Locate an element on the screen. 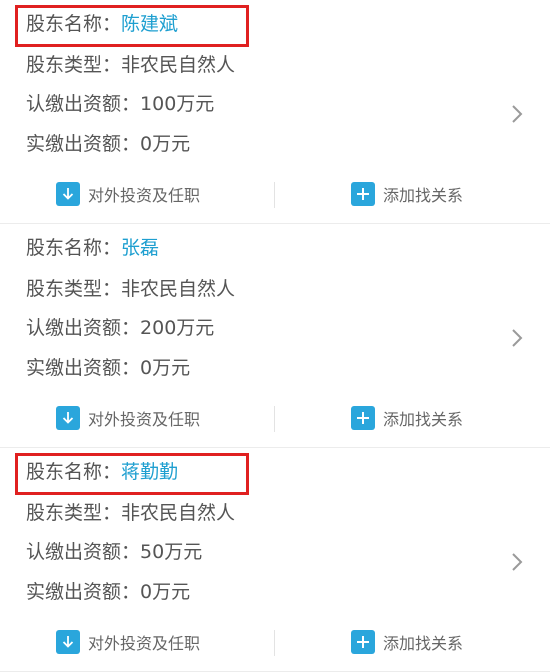  subscribed-capital: 200万元 is located at coordinates (177, 328).